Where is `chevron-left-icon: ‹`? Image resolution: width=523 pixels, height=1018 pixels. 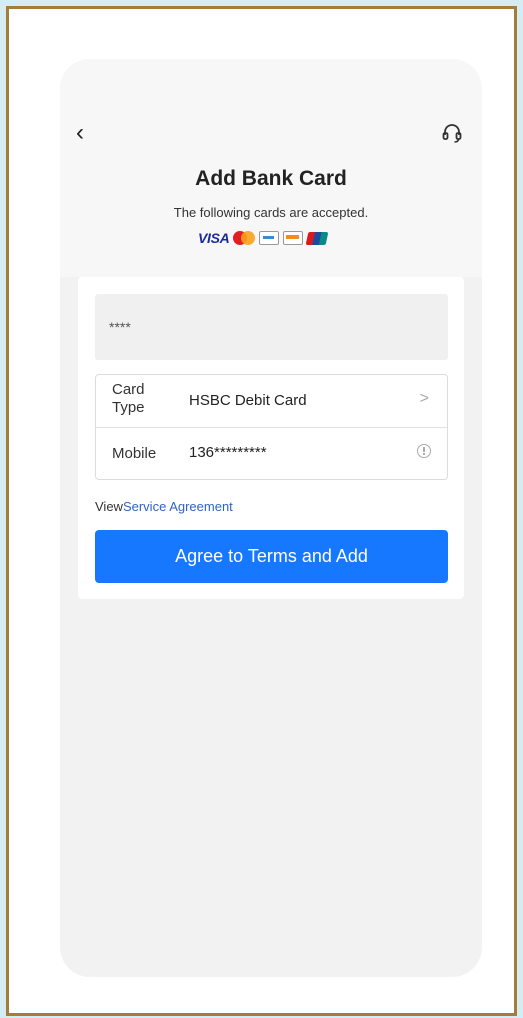
chevron-left-icon: ‹ is located at coordinates (80, 132).